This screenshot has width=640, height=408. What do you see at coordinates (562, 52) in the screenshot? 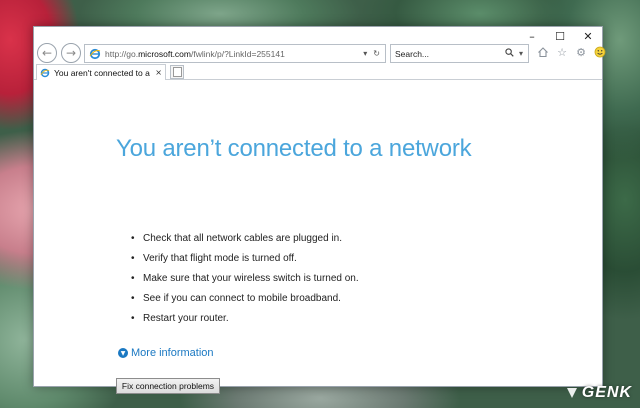
I see `favorites-star-icon: ☆` at bounding box center [562, 52].